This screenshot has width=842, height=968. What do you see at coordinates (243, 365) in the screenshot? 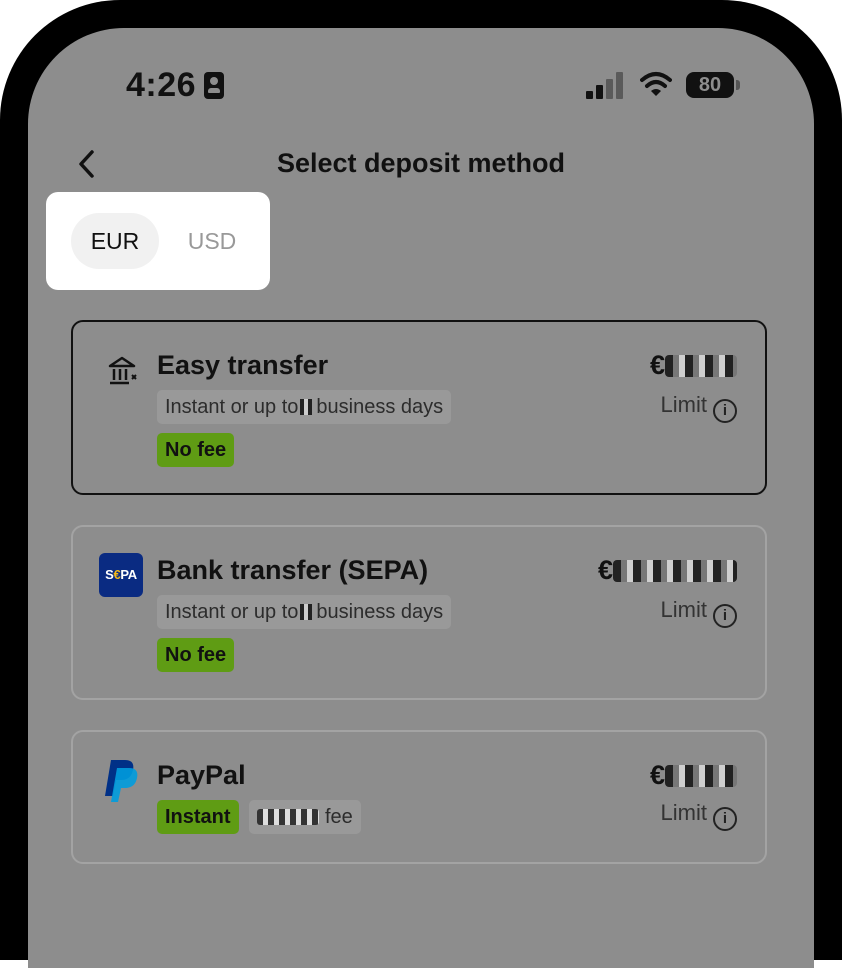
I see `method-name: Easy transfer` at bounding box center [243, 365].